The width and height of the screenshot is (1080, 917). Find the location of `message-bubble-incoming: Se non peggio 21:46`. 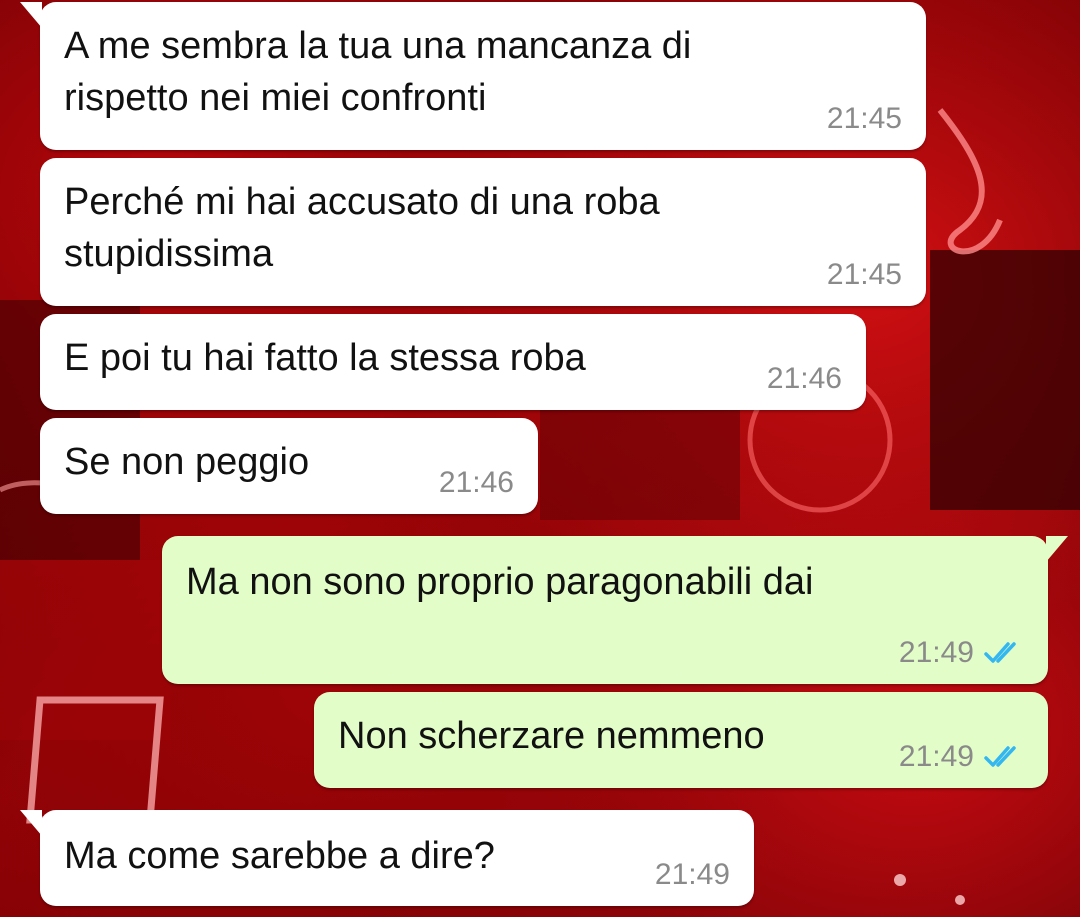

message-bubble-incoming: Se non peggio 21:46 is located at coordinates (289, 466).